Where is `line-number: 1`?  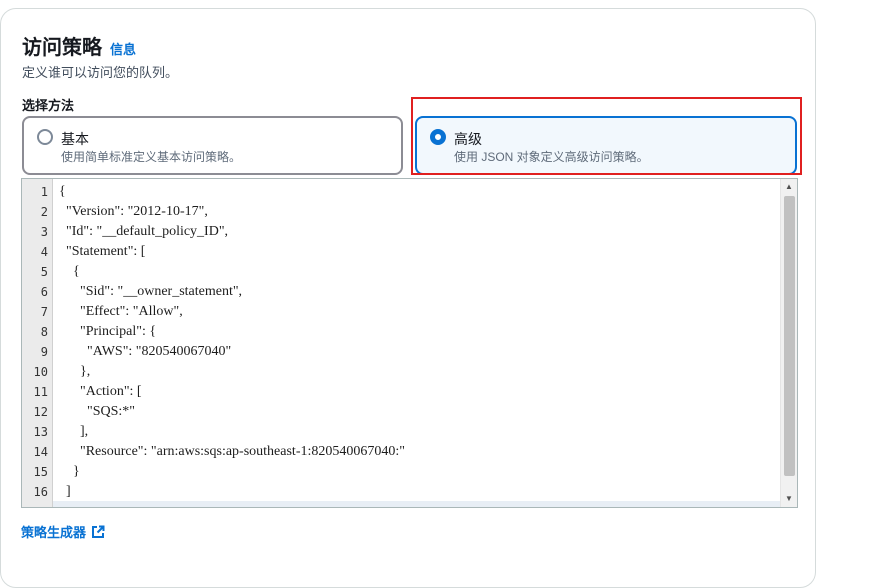 line-number: 1 is located at coordinates (44, 192).